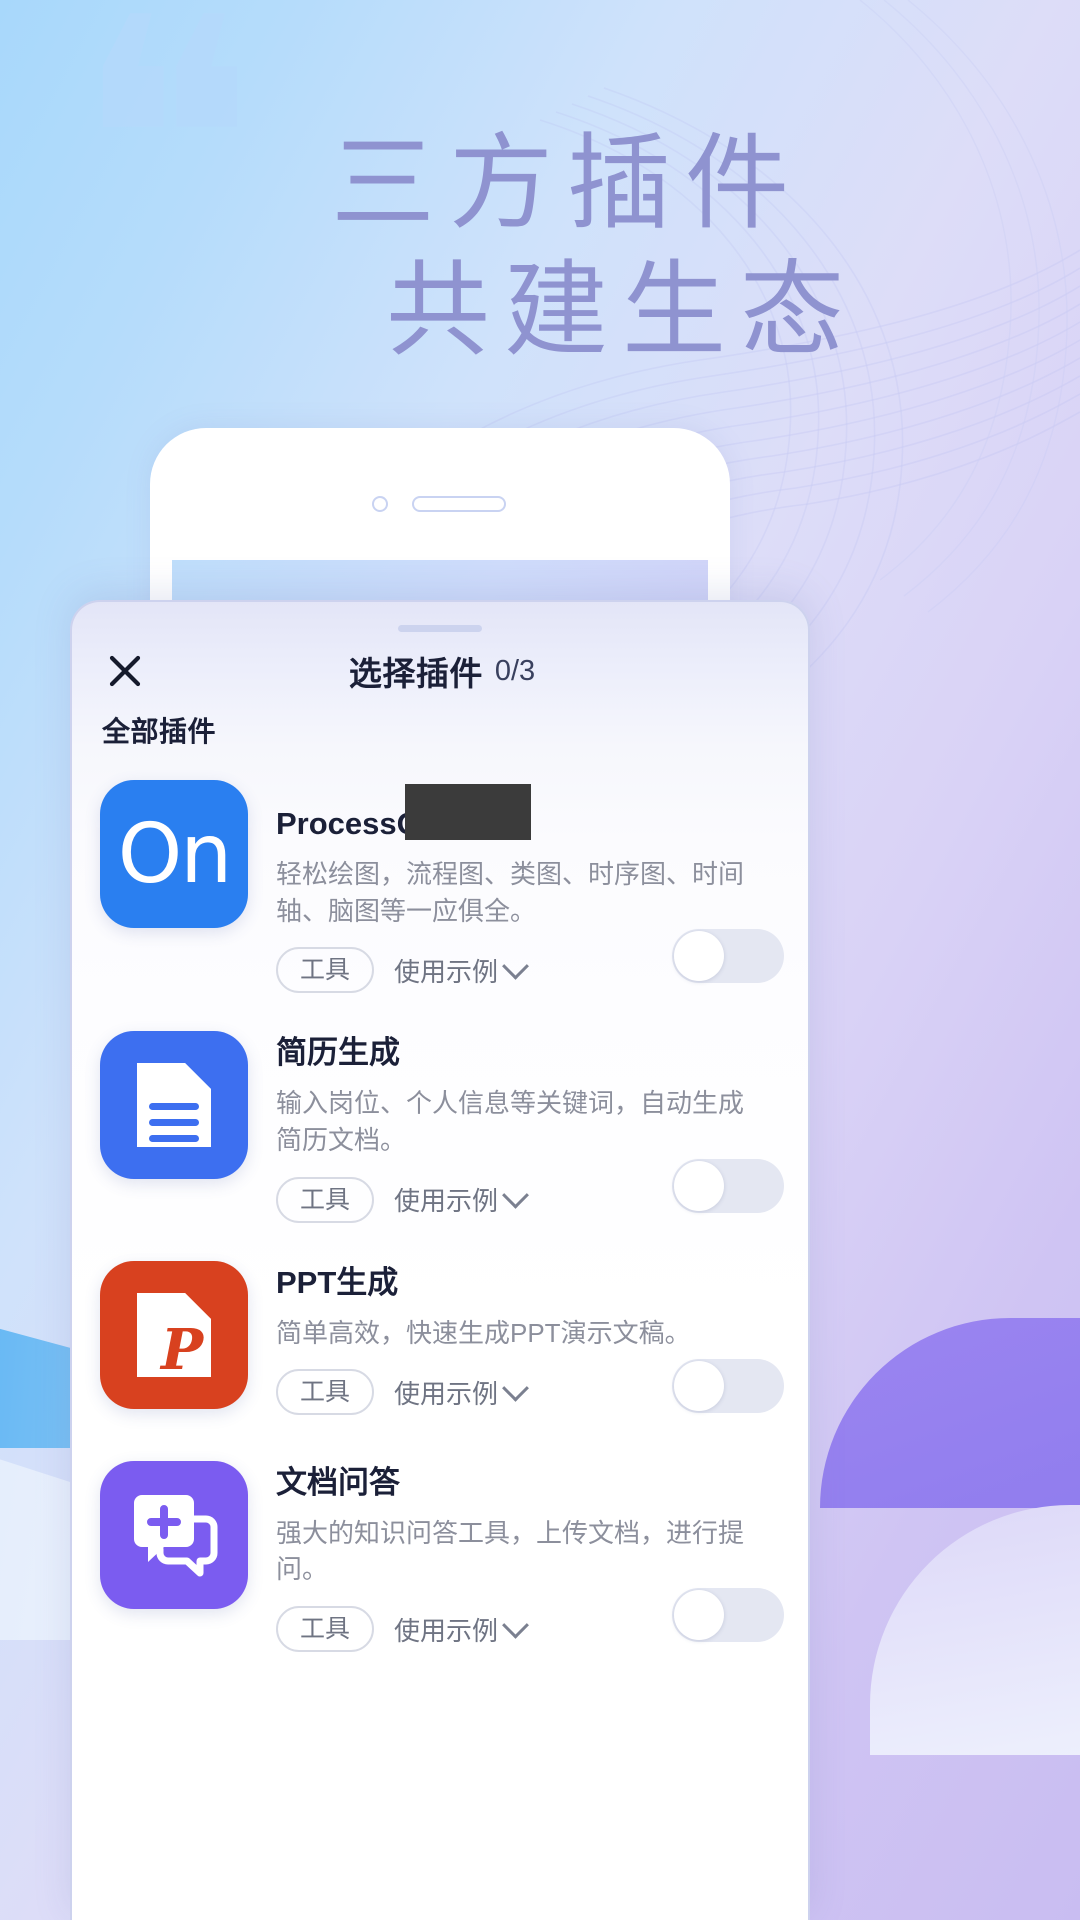 The image size is (1080, 1920). What do you see at coordinates (415, 673) in the screenshot?
I see `page-title: 选择插件` at bounding box center [415, 673].